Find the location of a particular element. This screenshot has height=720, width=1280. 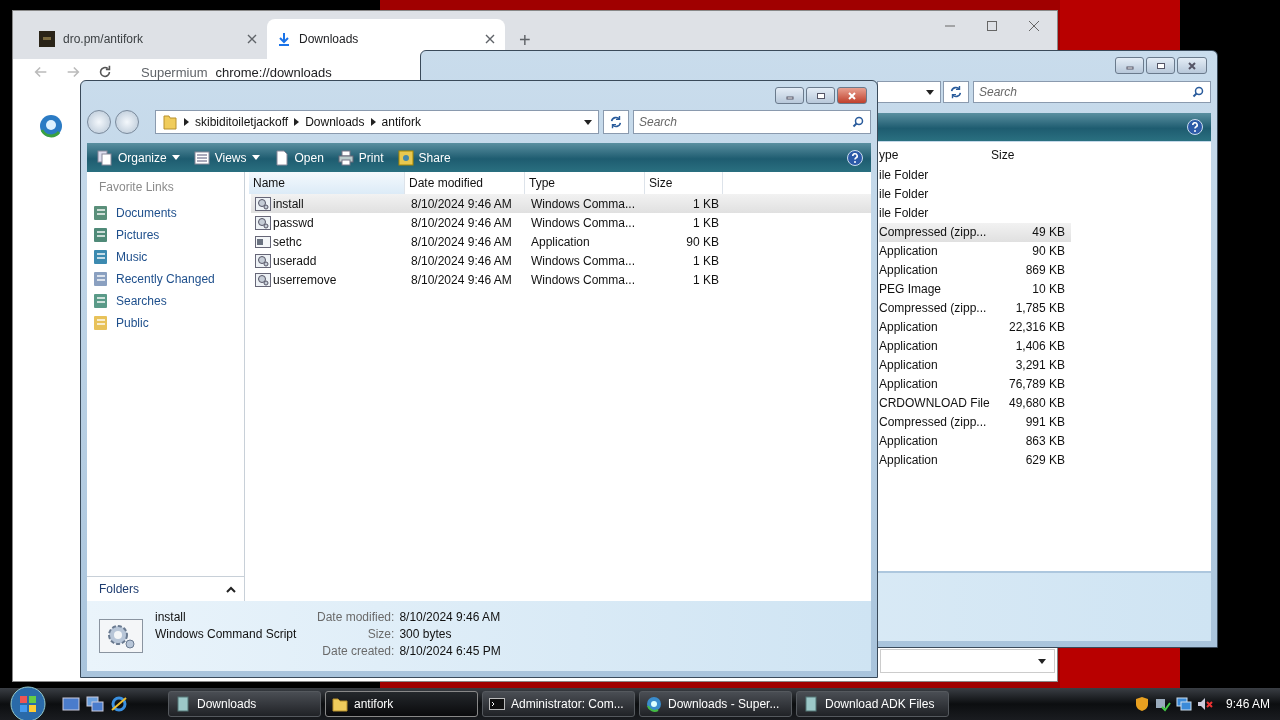

favorite-link: Searches is located at coordinates (168, 301).